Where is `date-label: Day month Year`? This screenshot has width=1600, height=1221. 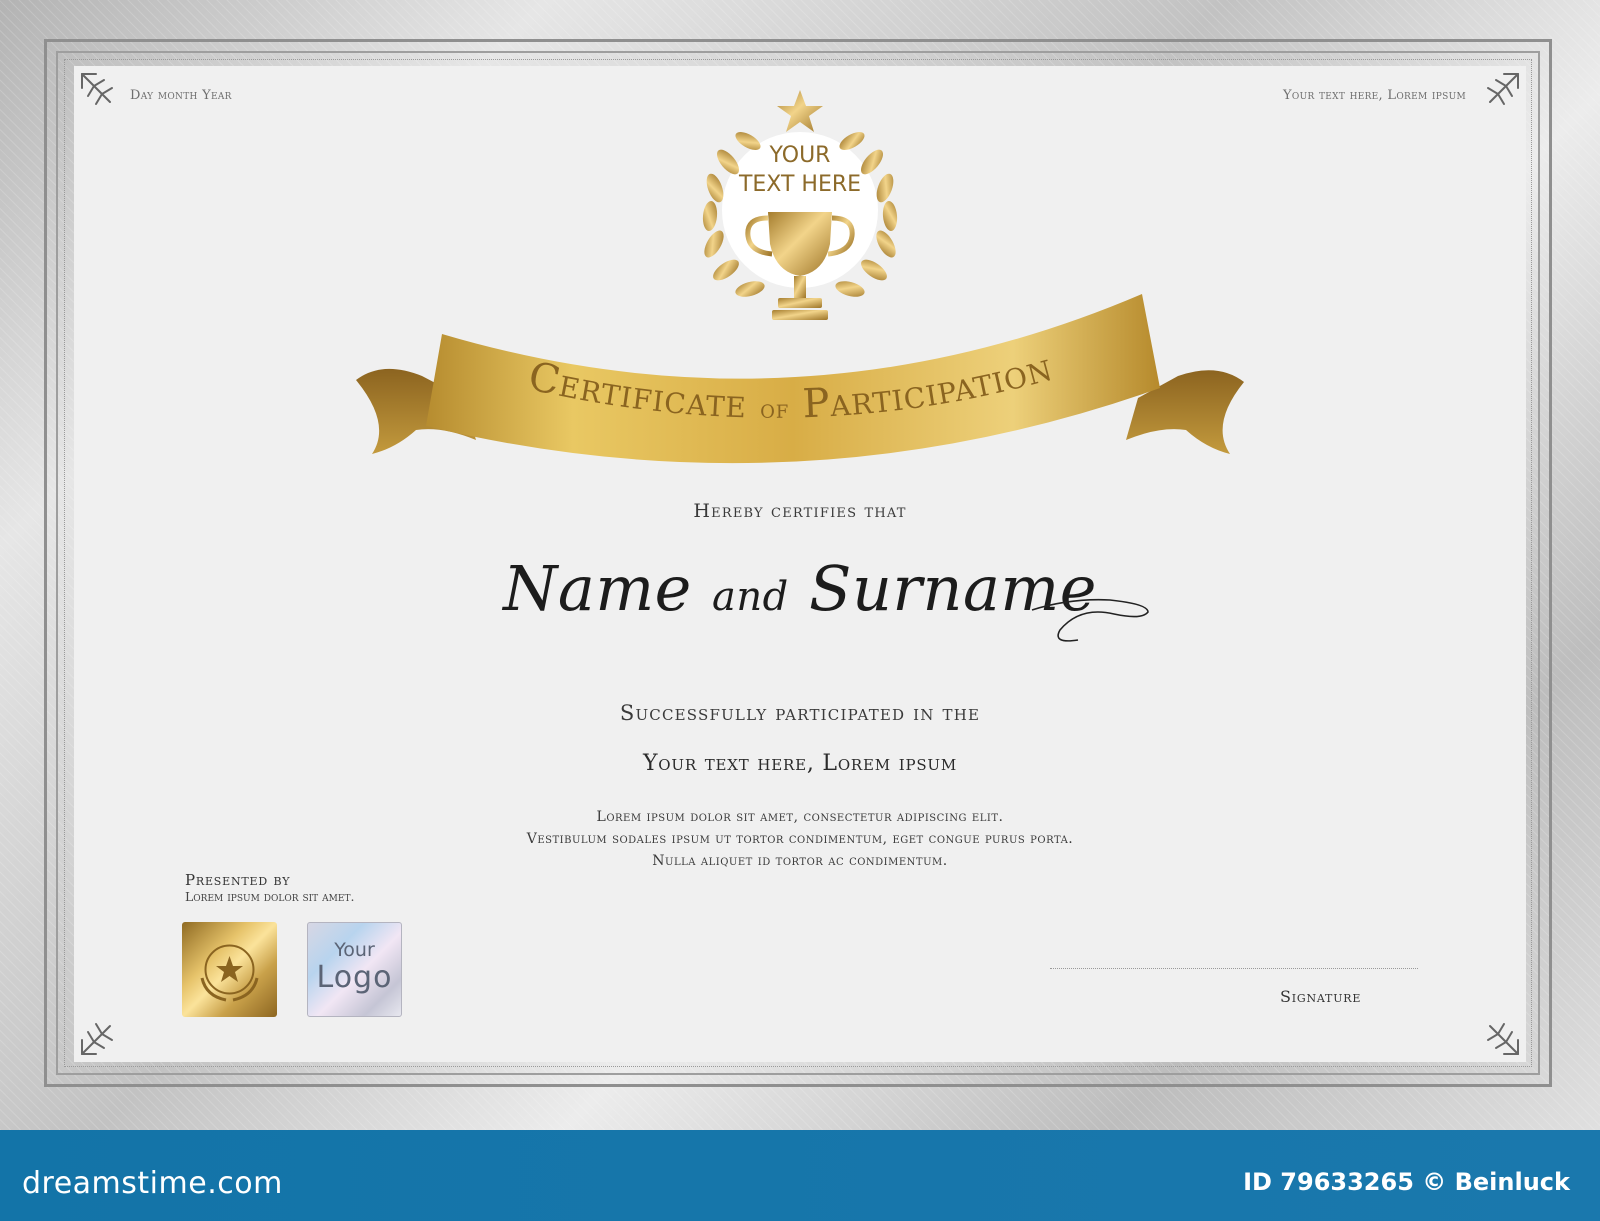 date-label: Day month Year is located at coordinates (181, 95).